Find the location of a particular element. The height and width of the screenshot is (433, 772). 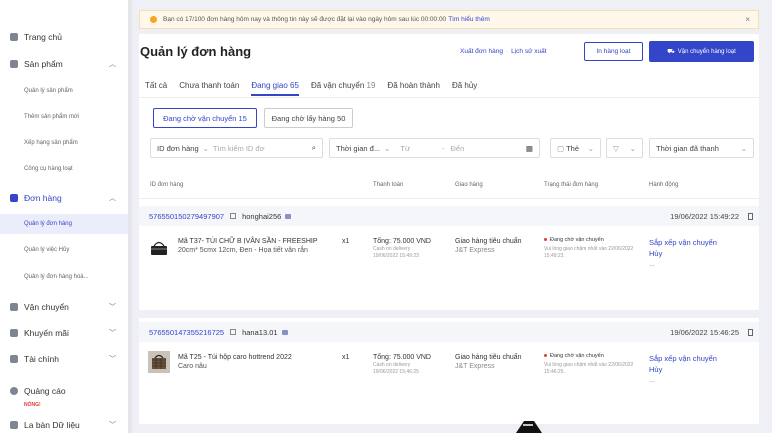

export-link: Xuất đơn hàng is located at coordinates (481, 51).